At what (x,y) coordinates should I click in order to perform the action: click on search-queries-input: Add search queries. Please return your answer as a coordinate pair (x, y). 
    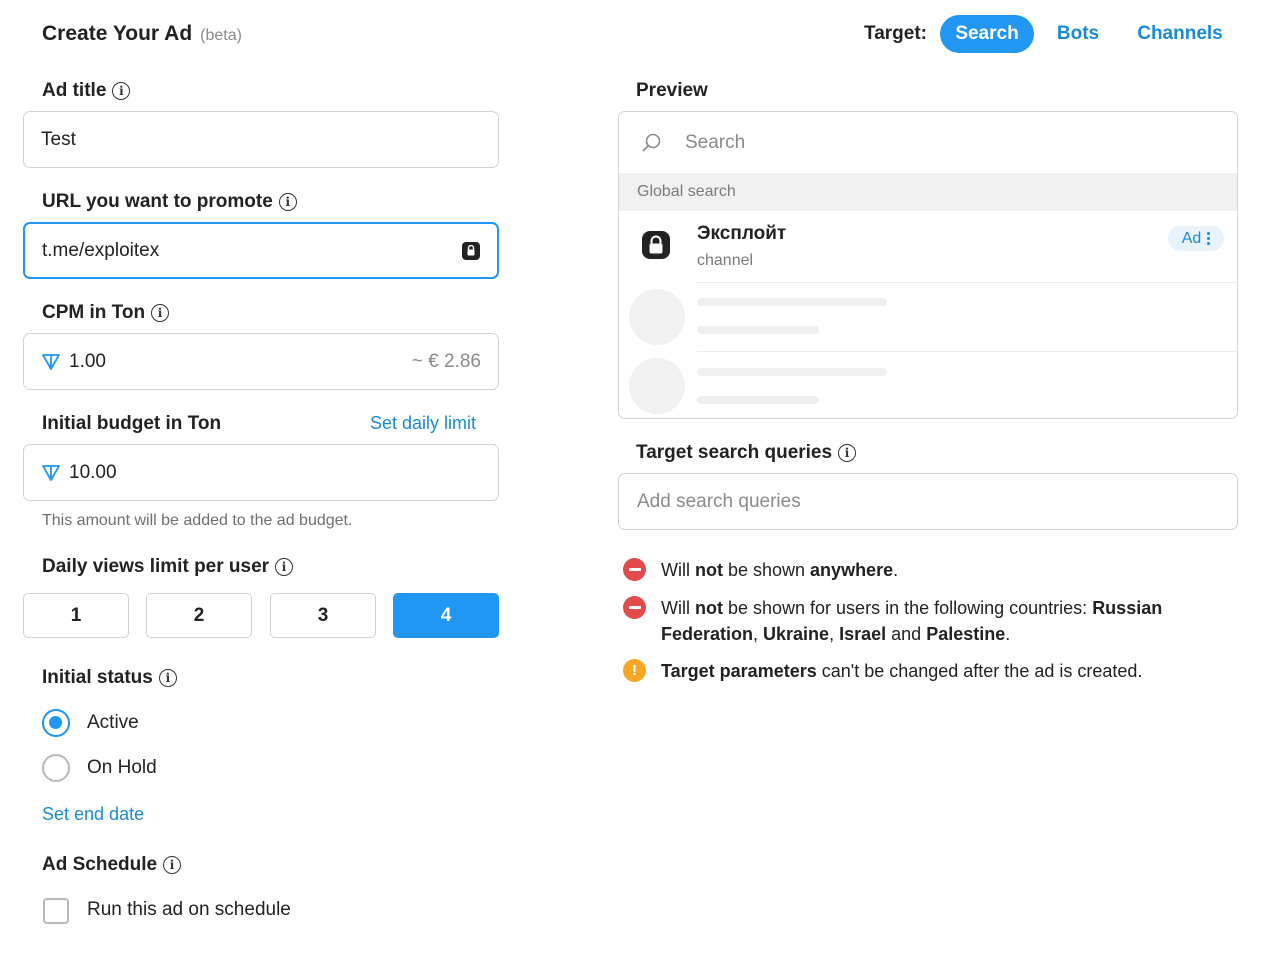
    Looking at the image, I should click on (928, 501).